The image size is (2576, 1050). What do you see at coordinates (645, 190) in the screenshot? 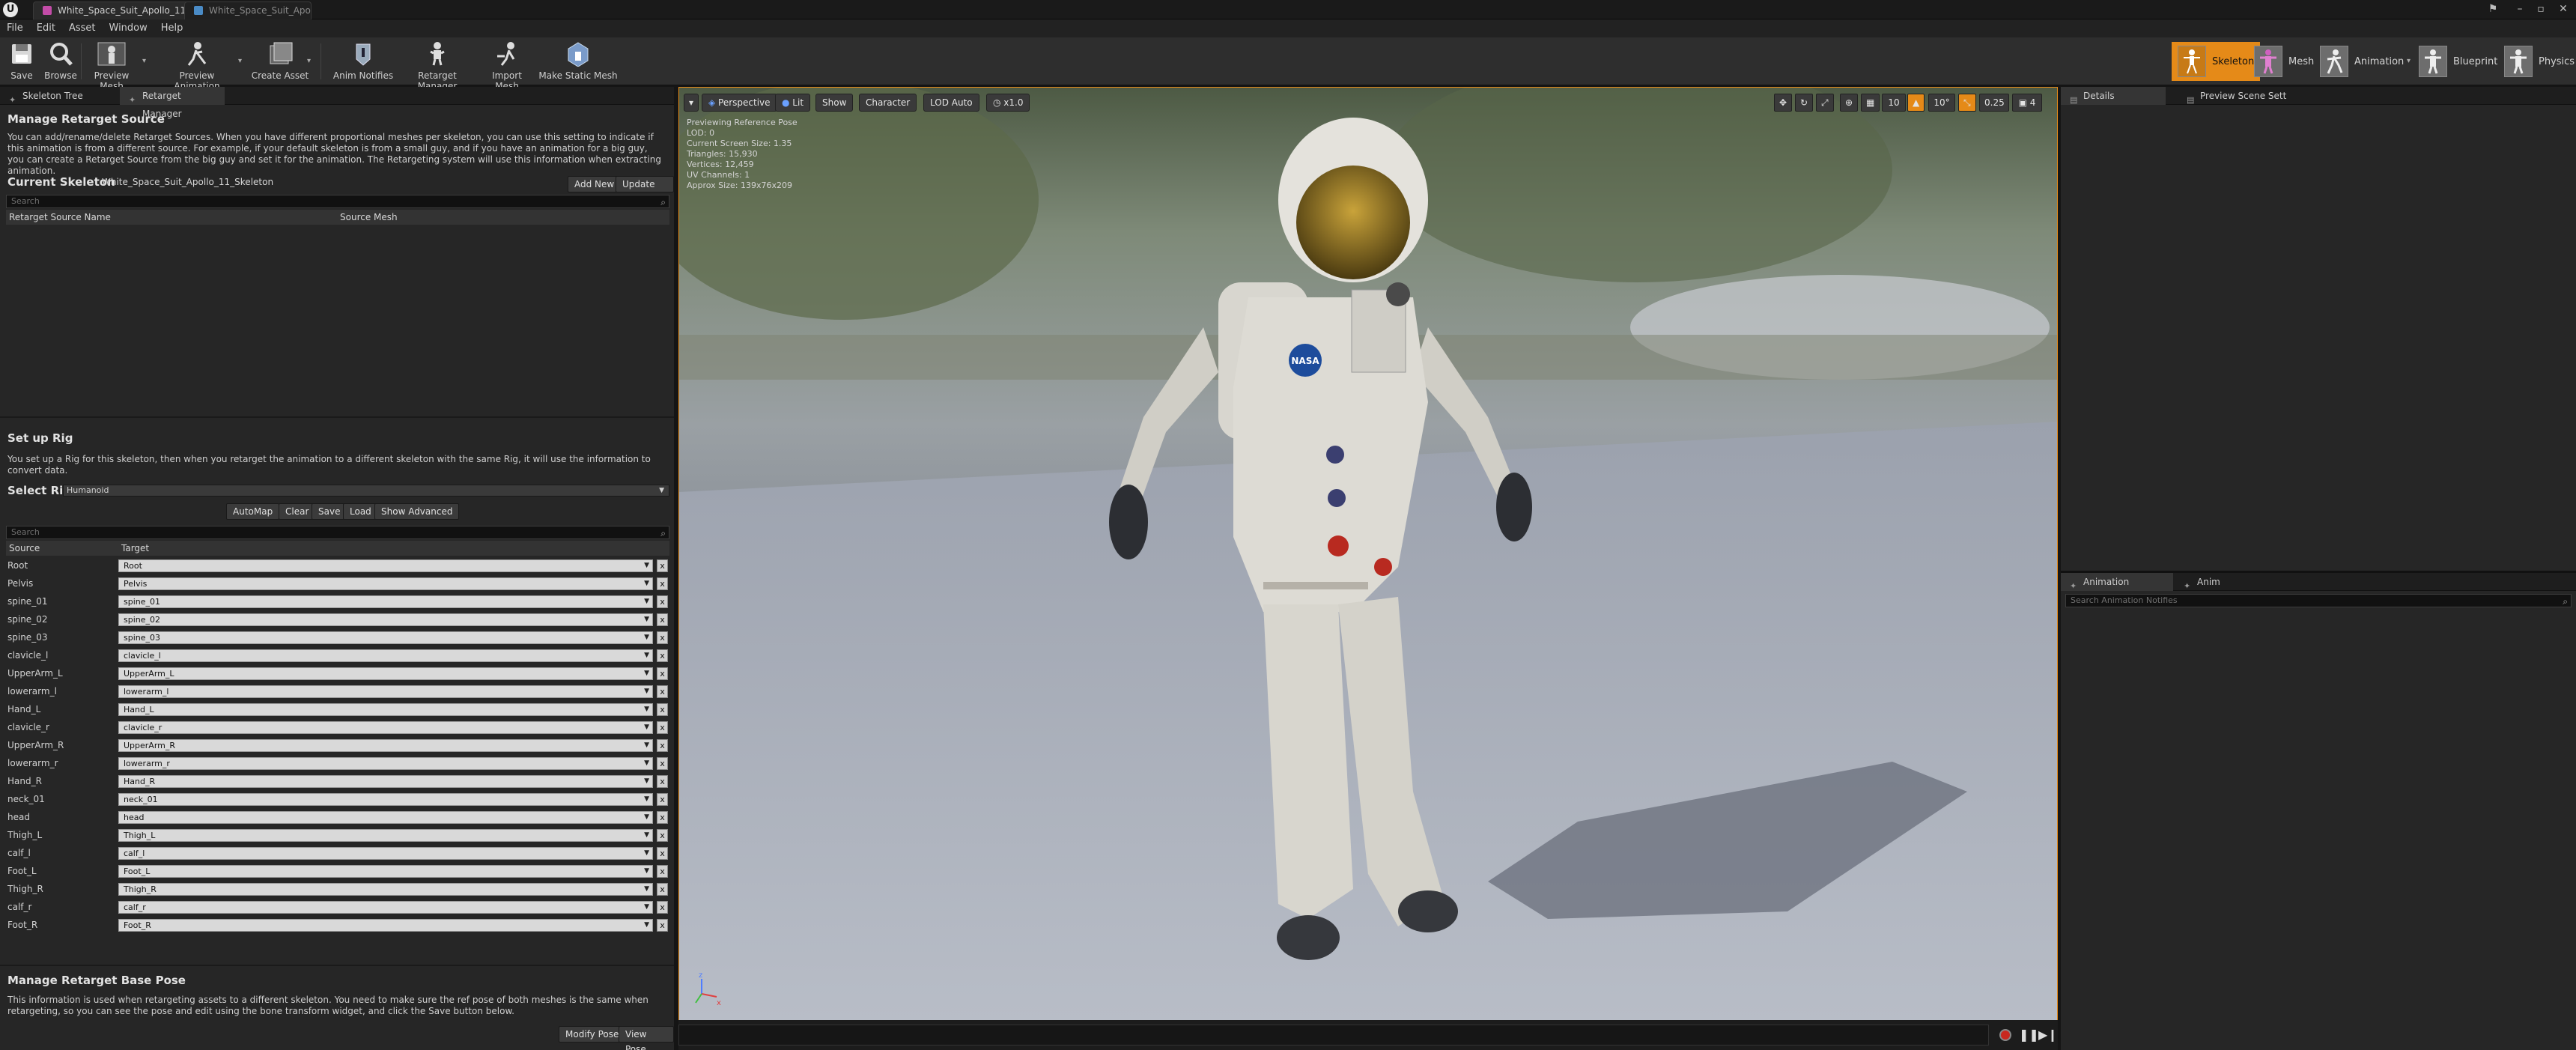
I see `update-all-button: Update All` at bounding box center [645, 190].